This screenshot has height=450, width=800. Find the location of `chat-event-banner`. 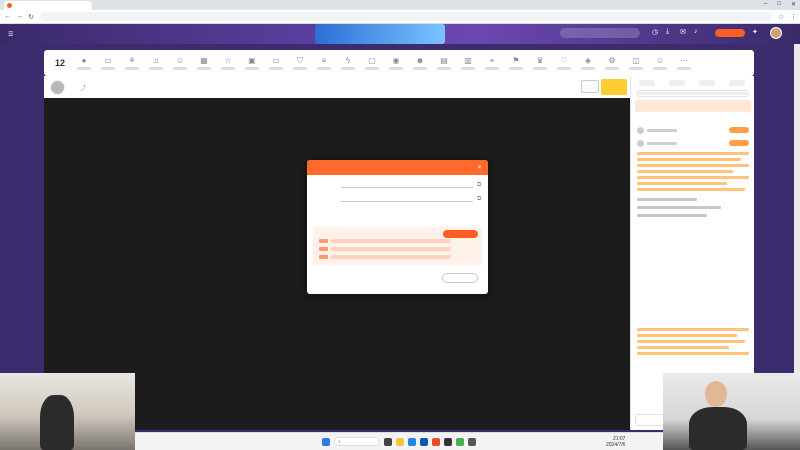

chat-event-banner is located at coordinates (693, 106).